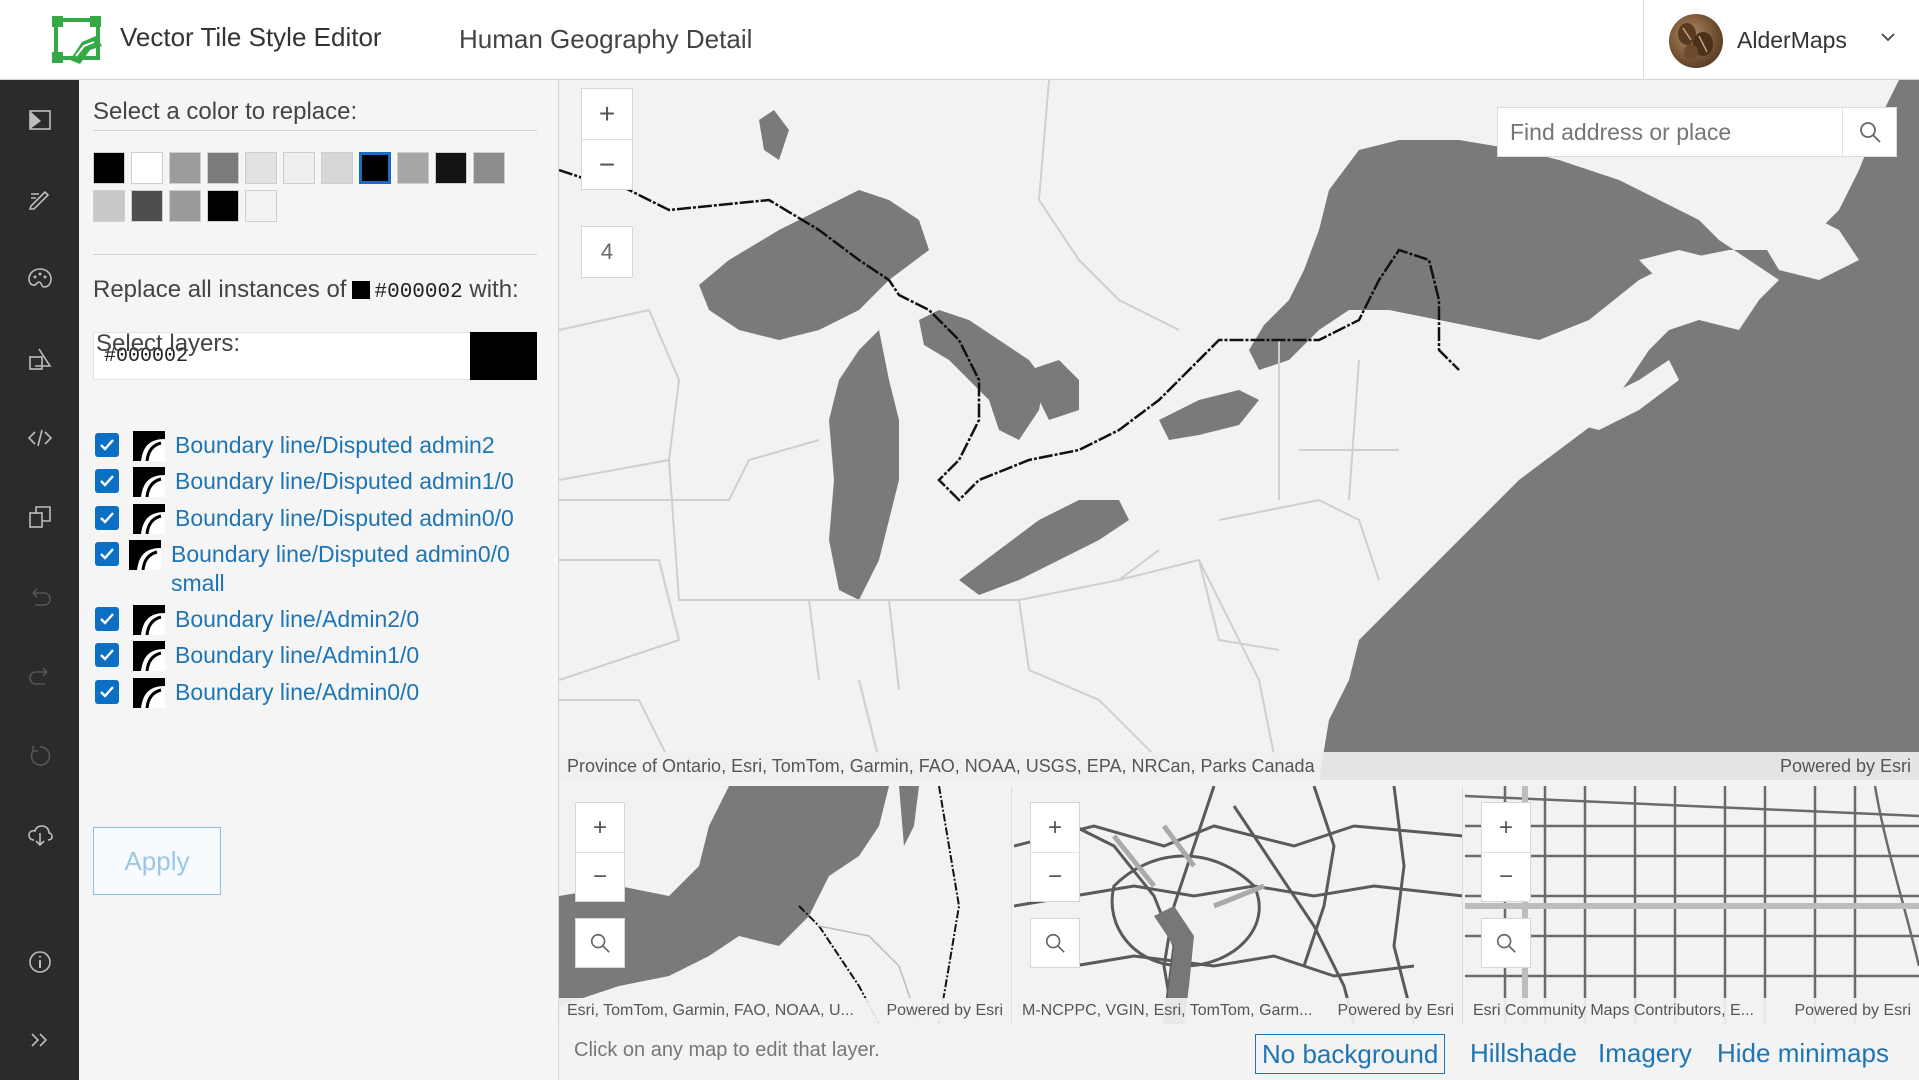 Image resolution: width=1919 pixels, height=1080 pixels. I want to click on layer-item: Boundary line/Admin1/0, so click(257, 656).